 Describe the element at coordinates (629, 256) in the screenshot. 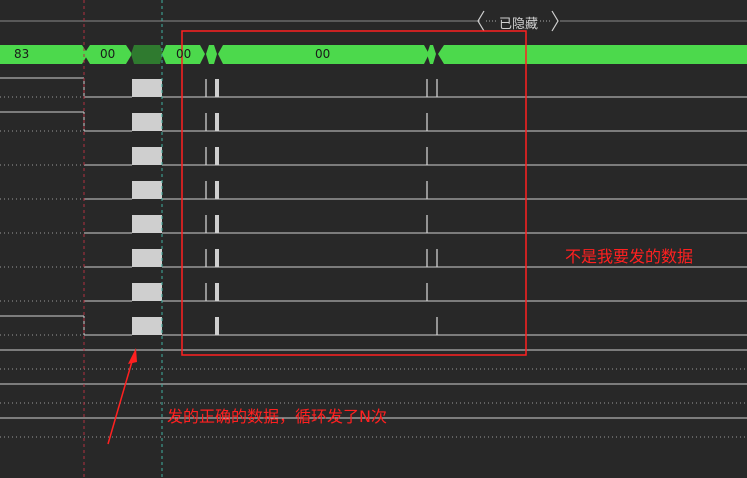

I see `annotation-right: 不是我要发的数据` at that location.